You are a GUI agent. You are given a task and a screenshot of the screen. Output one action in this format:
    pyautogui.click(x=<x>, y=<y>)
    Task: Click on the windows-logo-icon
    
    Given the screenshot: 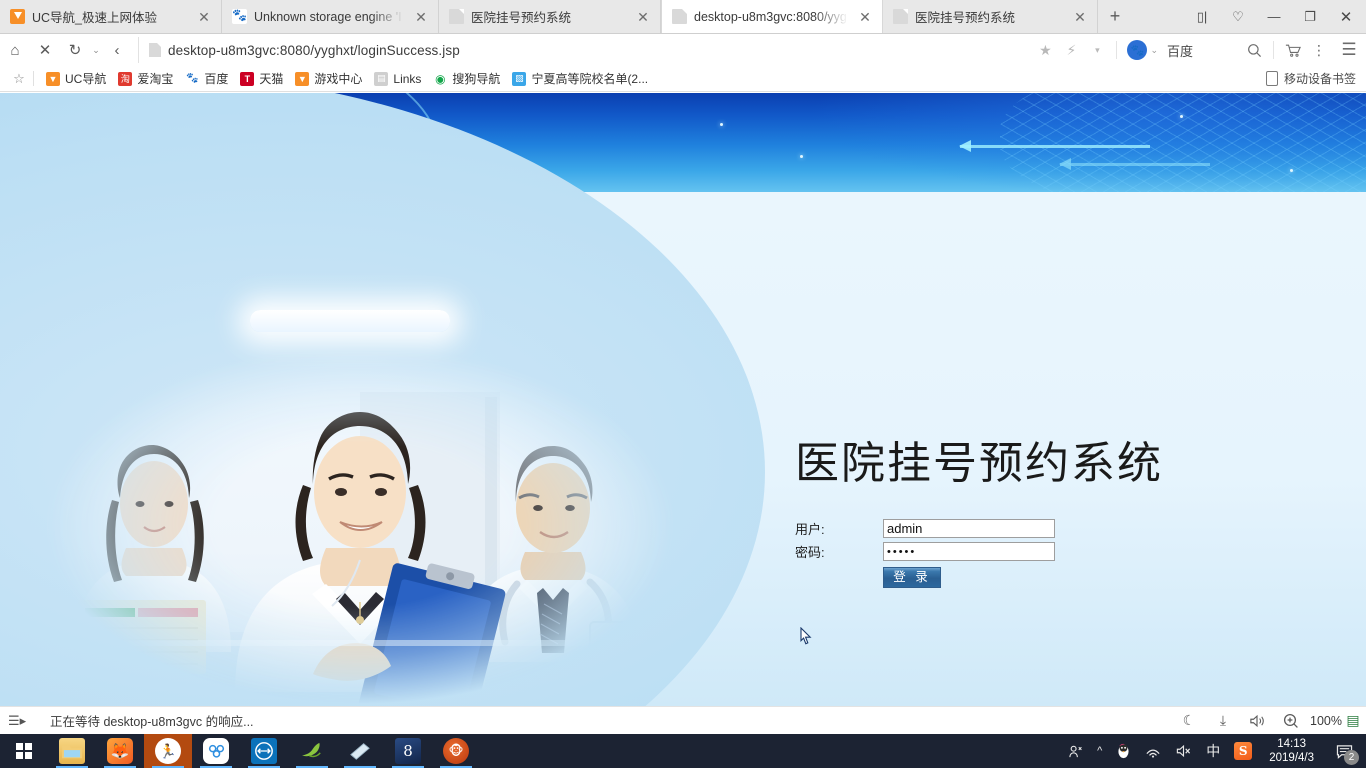 What is the action you would take?
    pyautogui.click(x=24, y=751)
    